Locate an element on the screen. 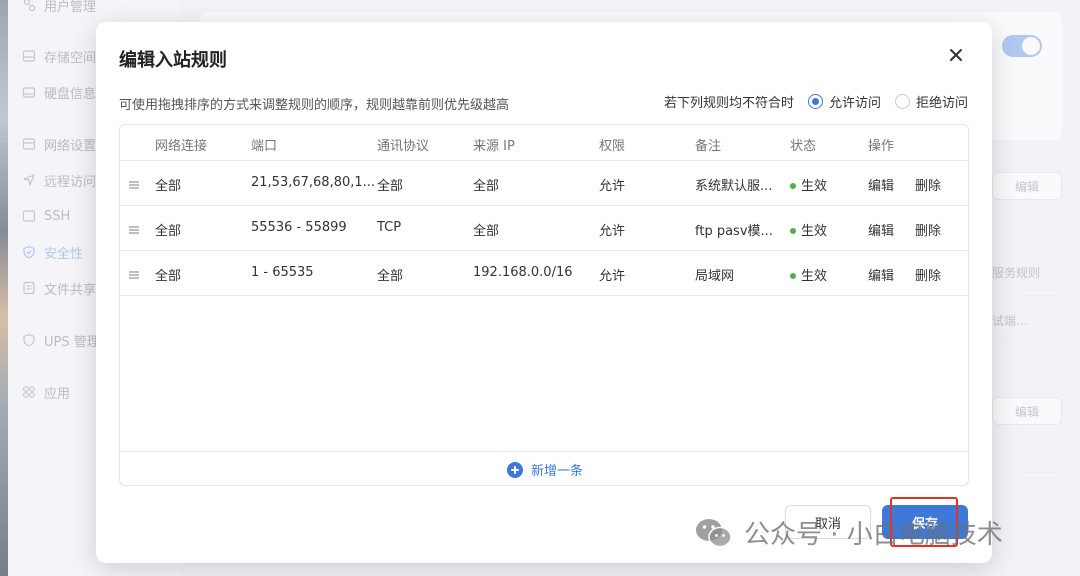 This screenshot has height=576, width=1080. radio-deny-label: 拒绝访问 is located at coordinates (941, 103).